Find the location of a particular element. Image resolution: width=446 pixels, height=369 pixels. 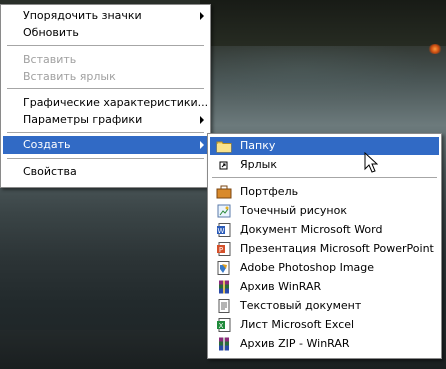

word-document-icon: W is located at coordinates (224, 230).